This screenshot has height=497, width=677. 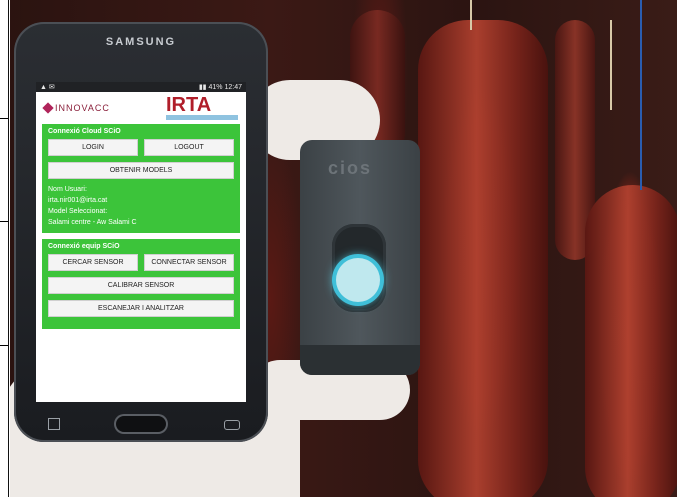 I want to click on models-button-row: OBTENIR MODELS, so click(x=141, y=170).